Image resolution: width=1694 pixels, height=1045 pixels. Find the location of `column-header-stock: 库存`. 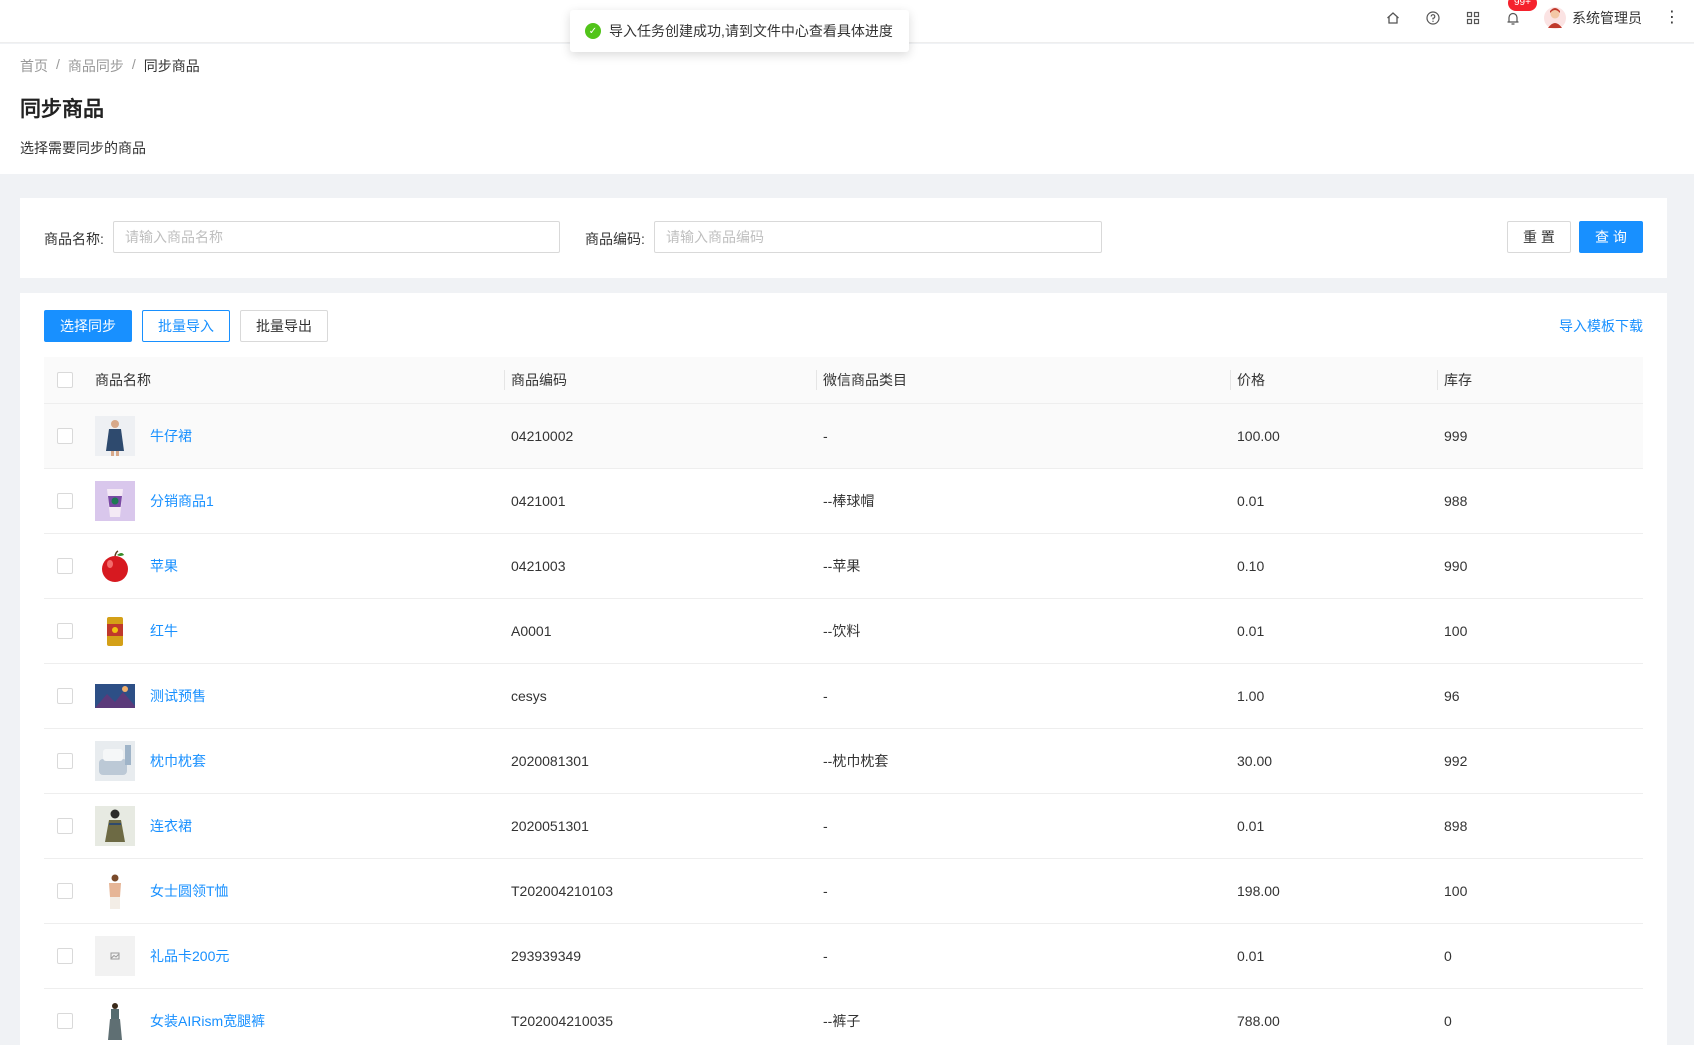

column-header-stock: 库存 is located at coordinates (1458, 380).